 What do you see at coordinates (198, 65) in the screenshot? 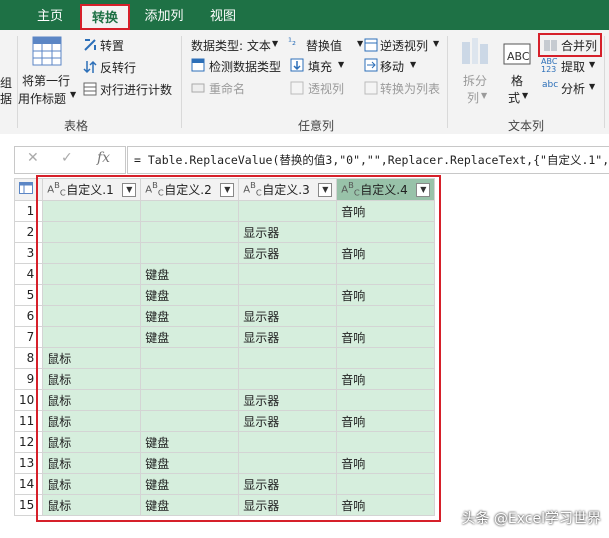
I see `detect-type-icon` at bounding box center [198, 65].